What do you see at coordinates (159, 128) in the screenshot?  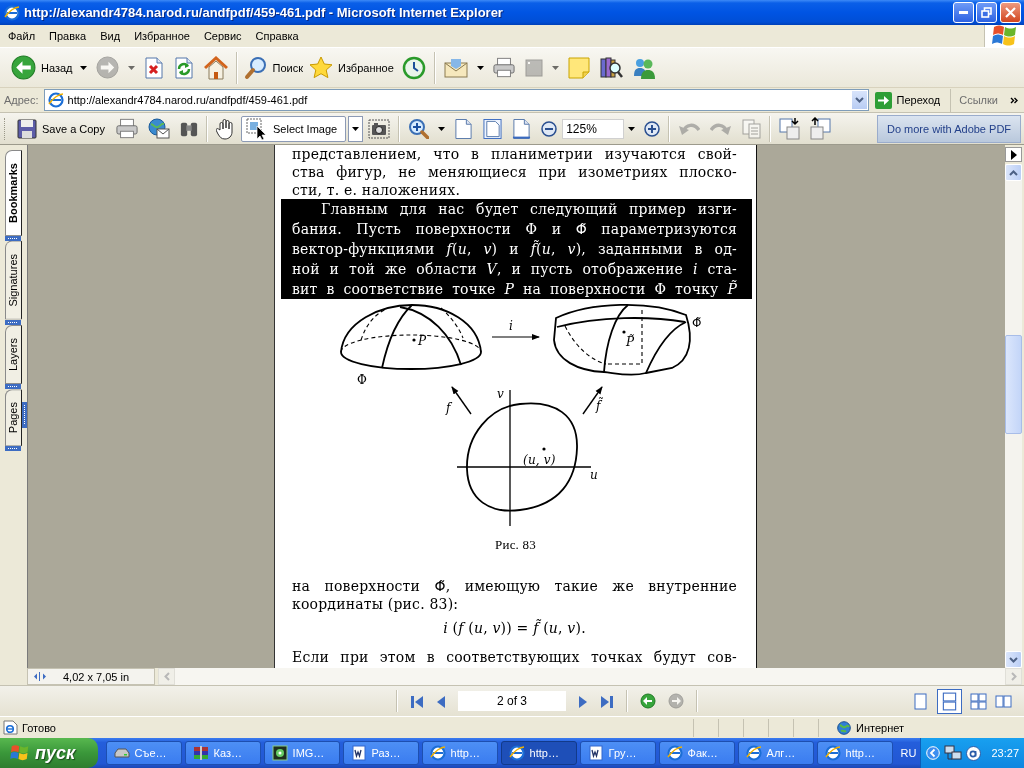 I see `globe-envelope-icon` at bounding box center [159, 128].